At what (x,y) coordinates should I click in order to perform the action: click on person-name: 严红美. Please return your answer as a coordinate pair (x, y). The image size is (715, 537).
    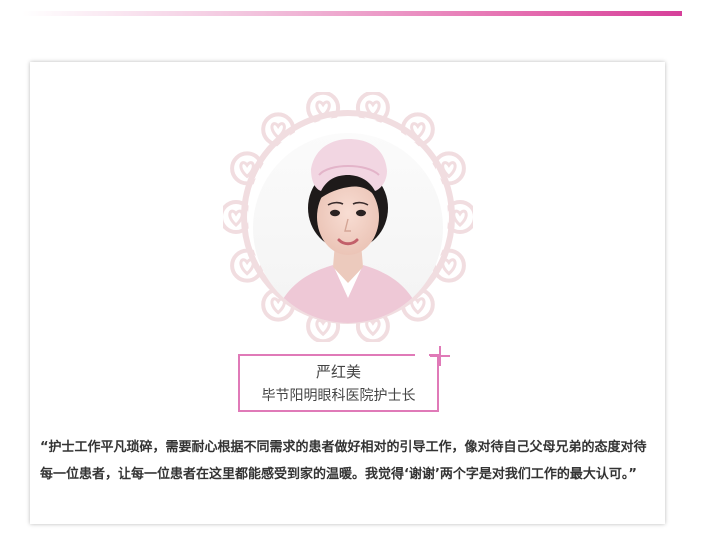
    Looking at the image, I should click on (338, 372).